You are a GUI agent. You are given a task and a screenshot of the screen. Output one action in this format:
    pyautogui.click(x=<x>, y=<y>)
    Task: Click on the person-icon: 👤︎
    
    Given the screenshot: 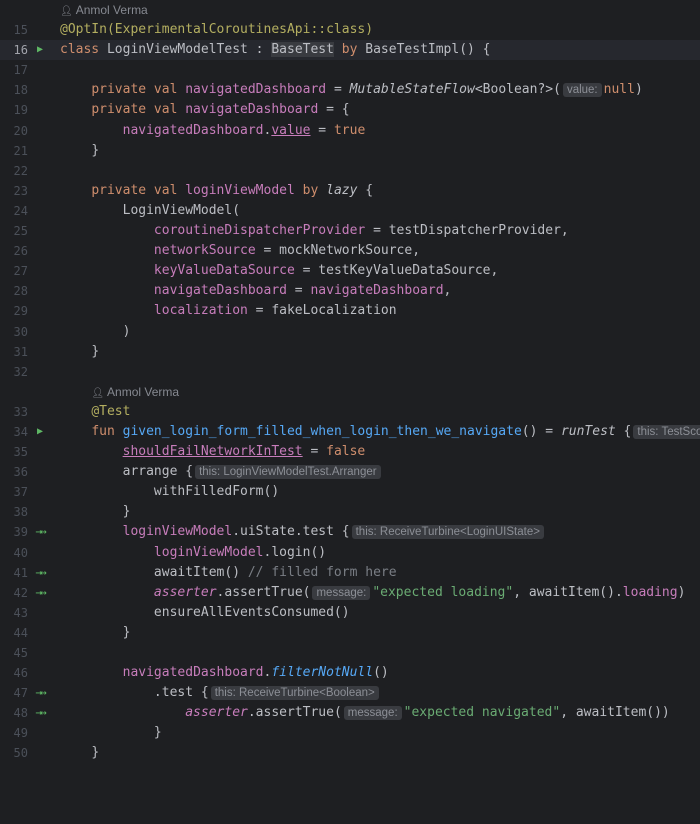 What is the action you would take?
    pyautogui.click(x=66, y=11)
    